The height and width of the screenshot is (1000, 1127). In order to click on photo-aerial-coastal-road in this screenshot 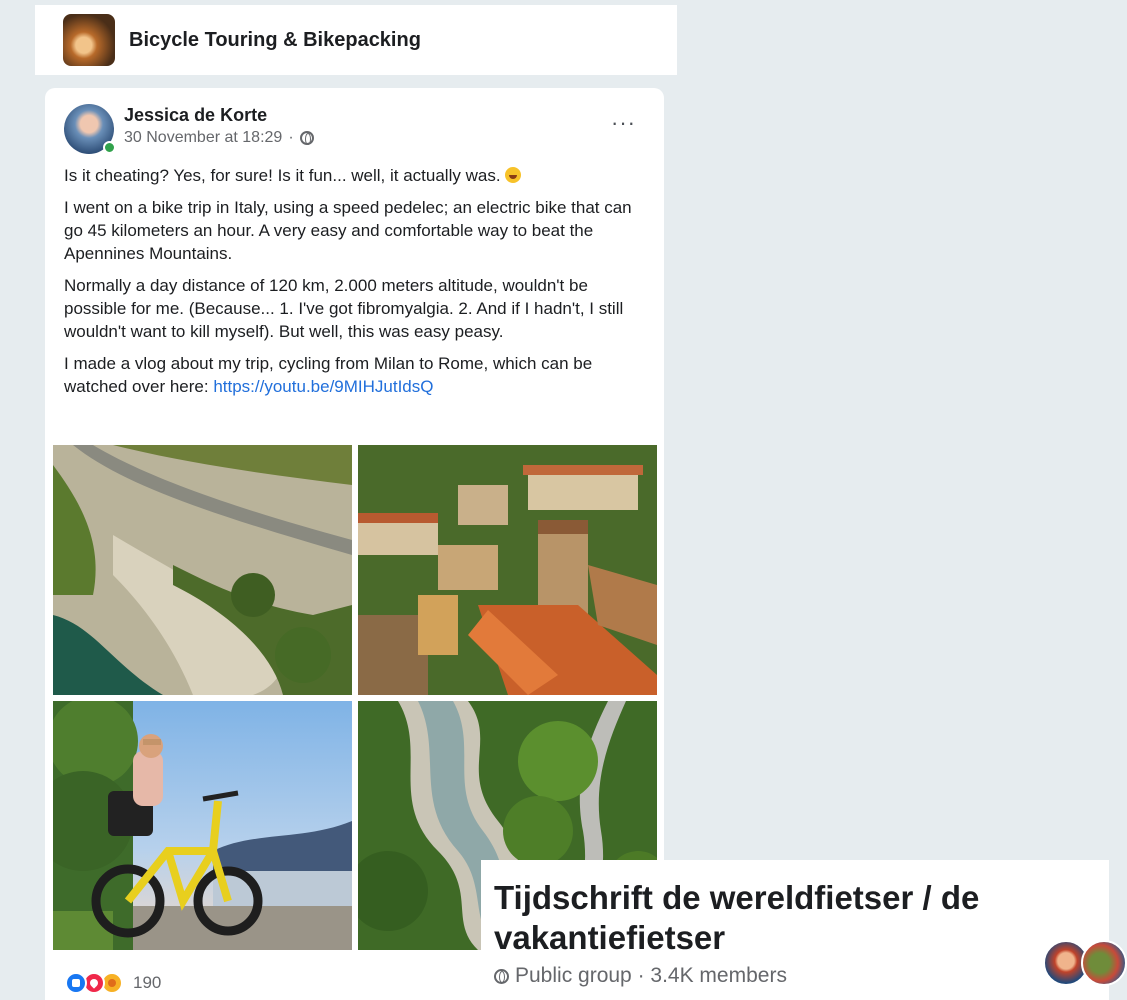, I will do `click(202, 570)`.